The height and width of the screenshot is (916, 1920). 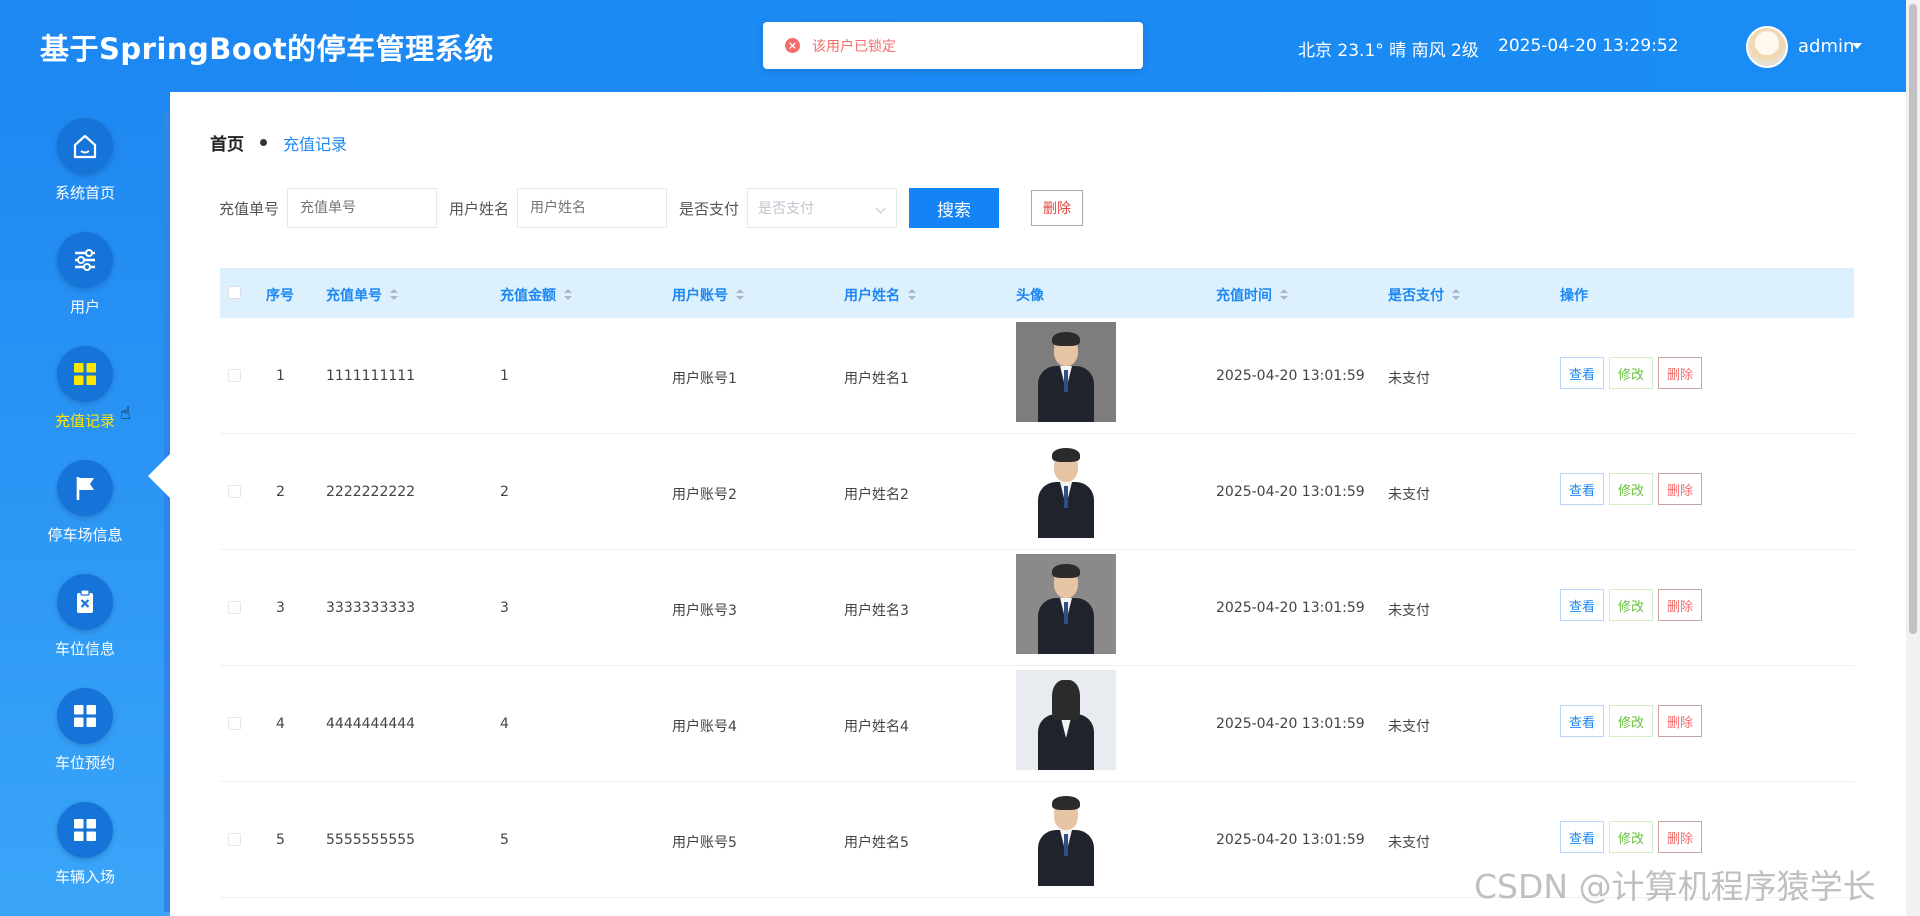 I want to click on cell-account: 用户账号5, so click(x=704, y=843).